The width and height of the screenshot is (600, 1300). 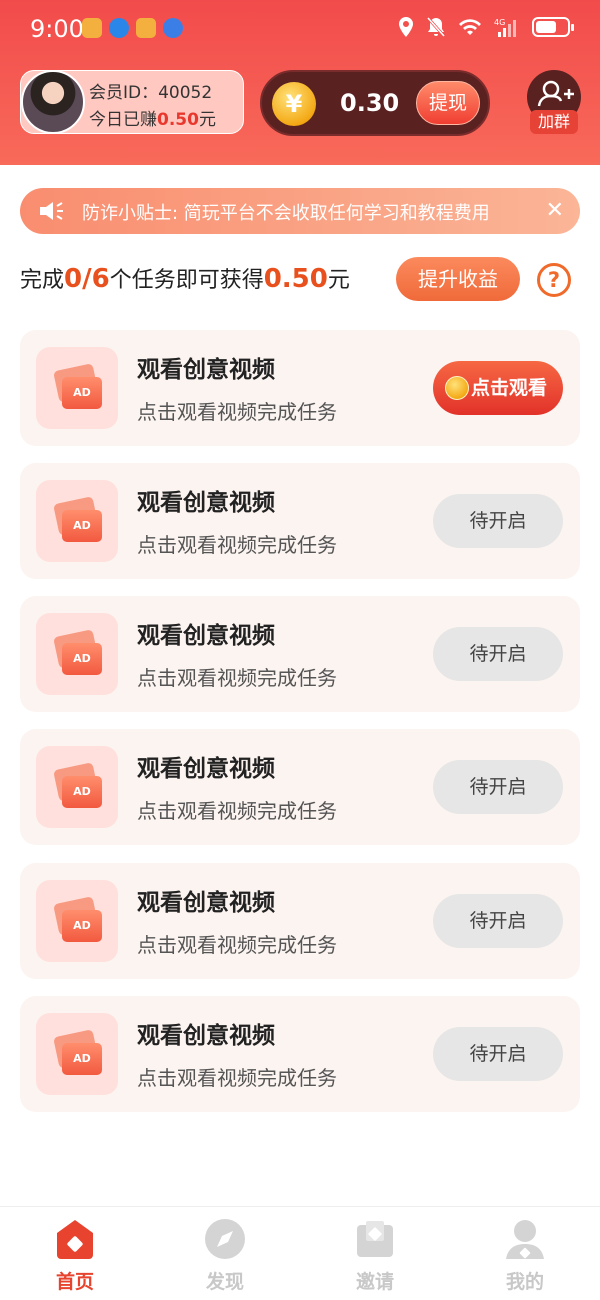 I want to click on progress-count: 0/6, so click(x=87, y=279).